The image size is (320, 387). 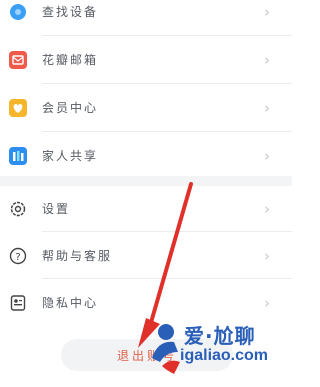 What do you see at coordinates (146, 208) in the screenshot?
I see `menu-item-settings: 设置 ›` at bounding box center [146, 208].